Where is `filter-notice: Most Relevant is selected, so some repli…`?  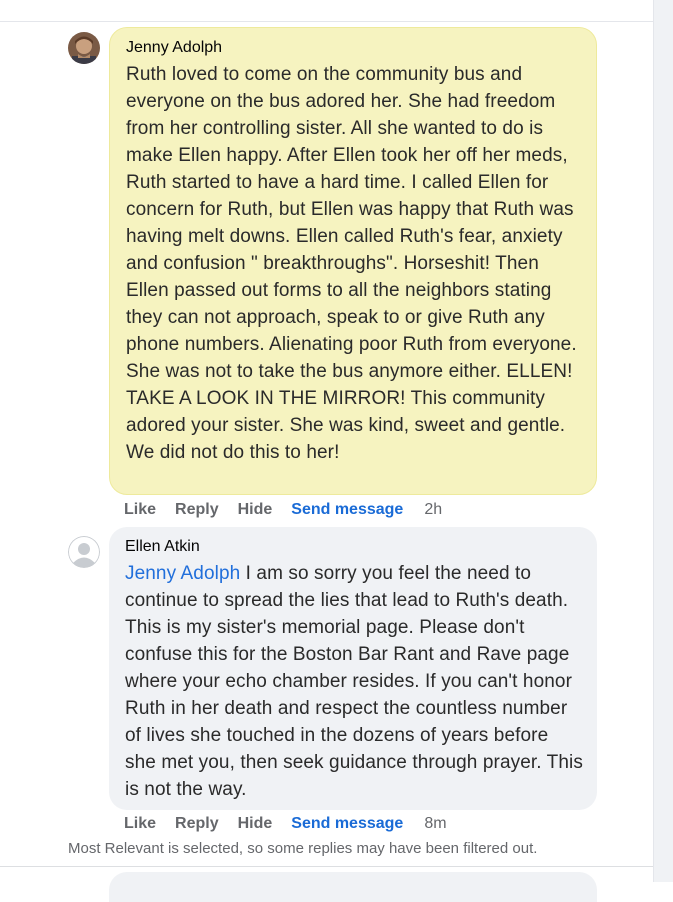 filter-notice: Most Relevant is selected, so some repli… is located at coordinates (303, 848).